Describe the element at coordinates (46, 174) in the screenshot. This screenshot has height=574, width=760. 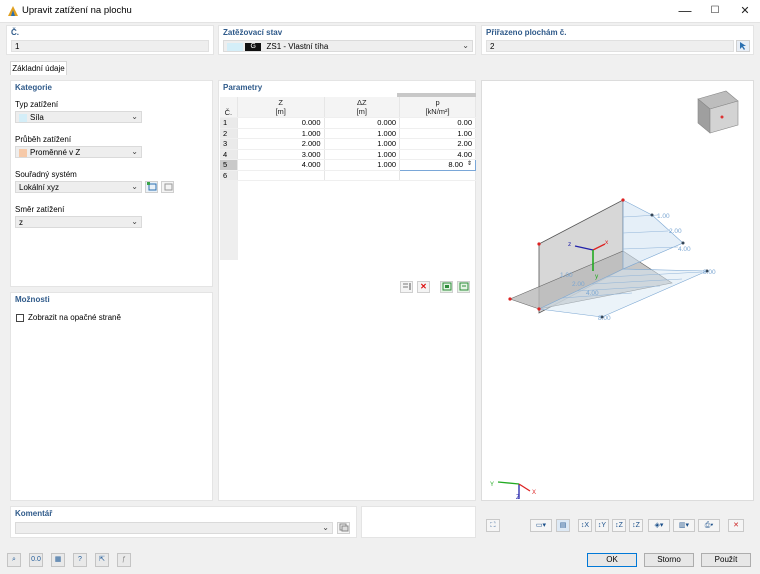
I see `coord-system-label: Souřadný systém` at that location.